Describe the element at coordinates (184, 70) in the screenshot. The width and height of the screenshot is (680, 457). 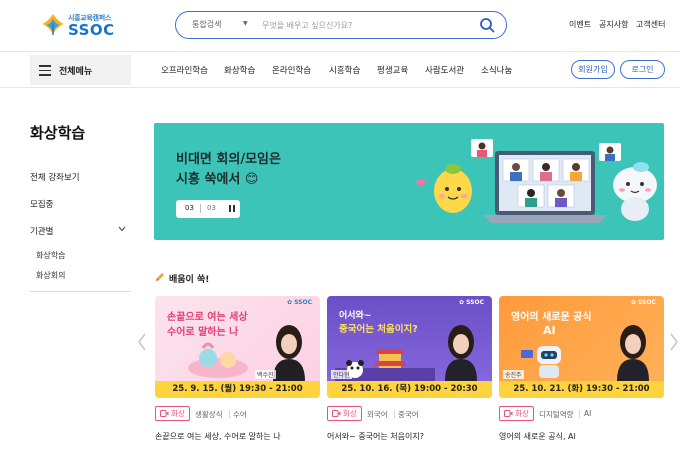
I see `nav-offline-learning: 오프라인학습` at that location.